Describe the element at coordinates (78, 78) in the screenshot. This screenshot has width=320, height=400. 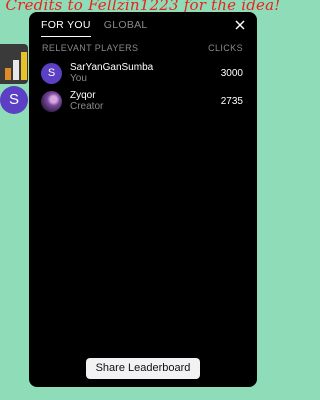
I see `player-subtitle: You` at that location.